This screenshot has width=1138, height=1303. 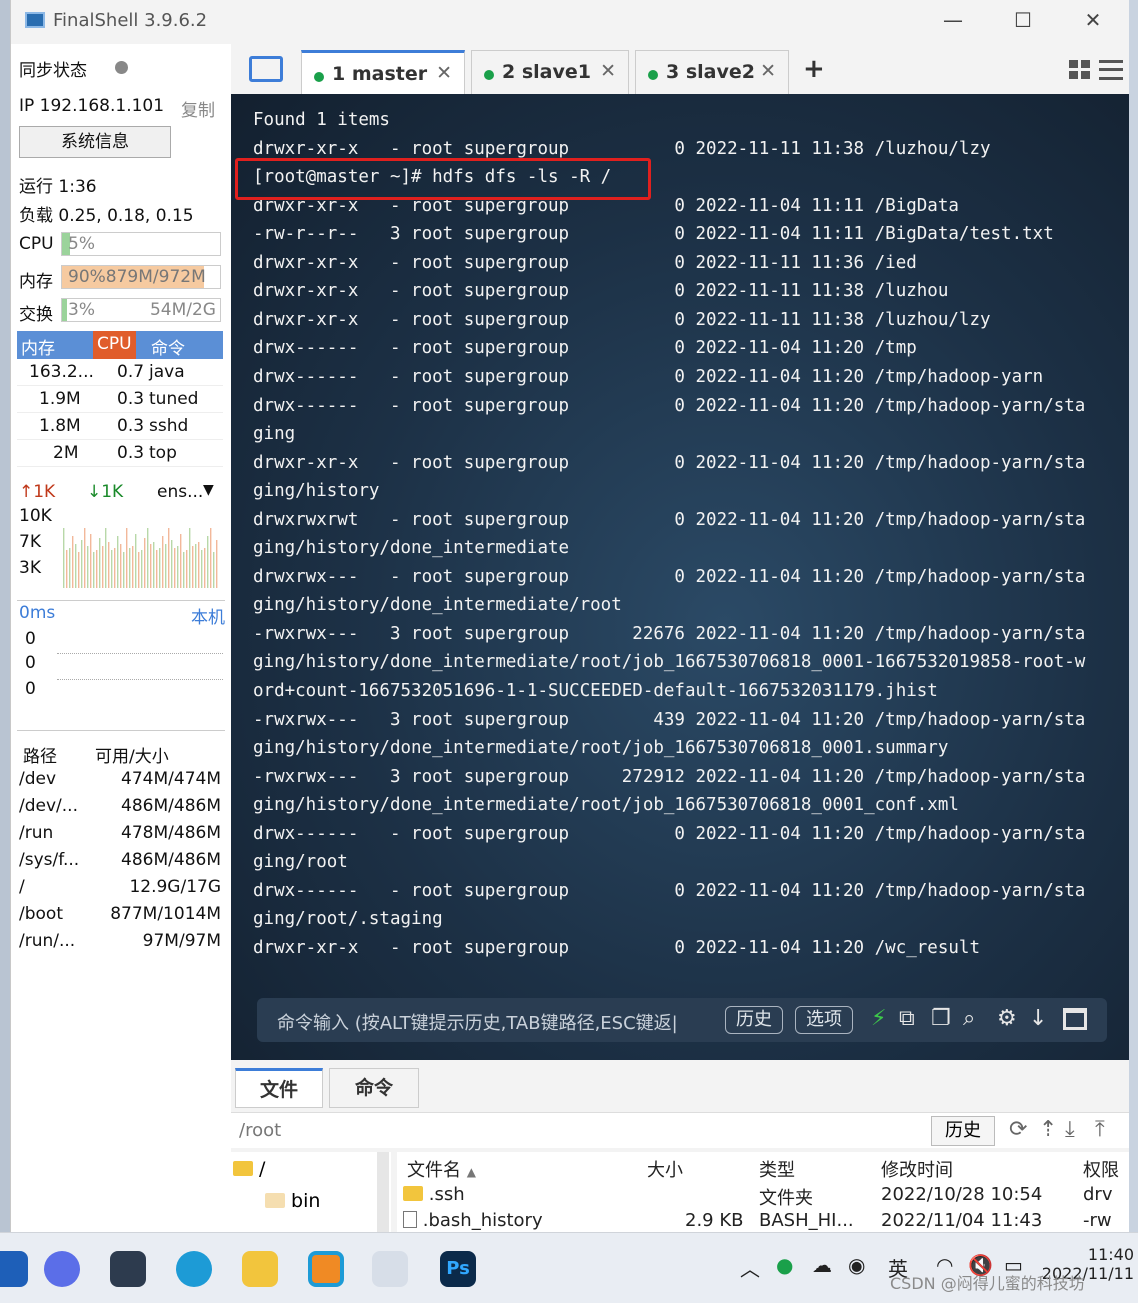 What do you see at coordinates (174, 399) in the screenshot?
I see `process-cmd: tuned` at bounding box center [174, 399].